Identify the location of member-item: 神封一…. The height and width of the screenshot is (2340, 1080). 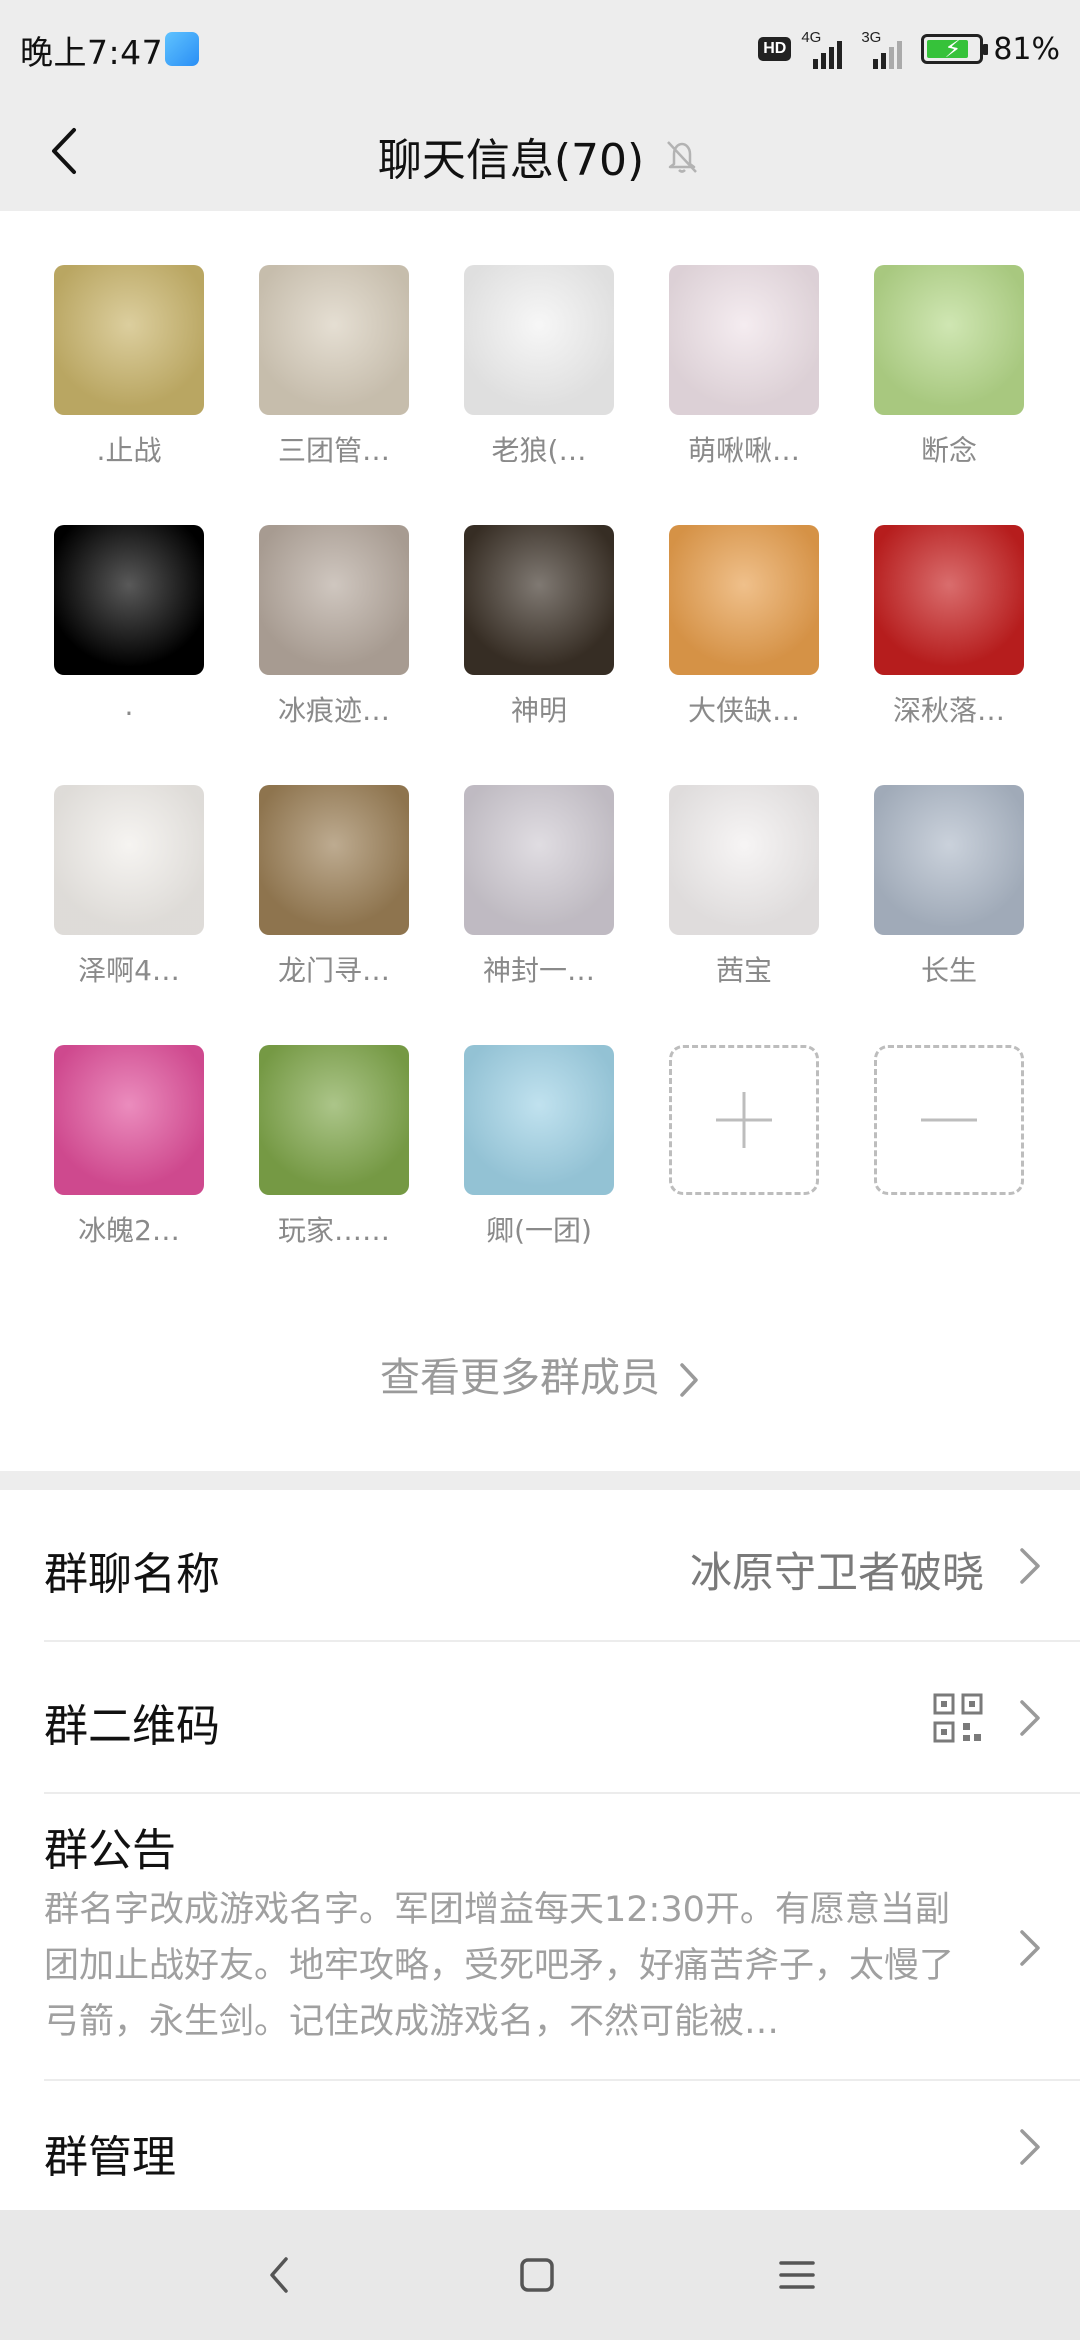
(539, 900).